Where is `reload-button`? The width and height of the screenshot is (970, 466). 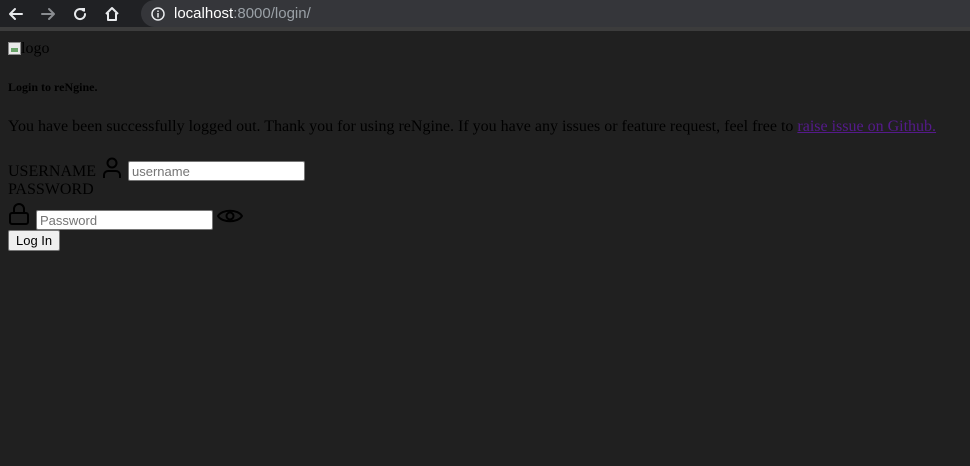 reload-button is located at coordinates (80, 13).